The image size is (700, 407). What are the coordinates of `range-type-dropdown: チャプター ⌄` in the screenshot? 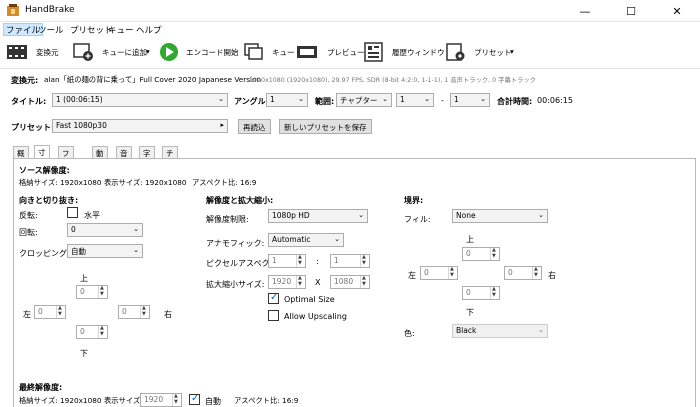 It's located at (364, 100).